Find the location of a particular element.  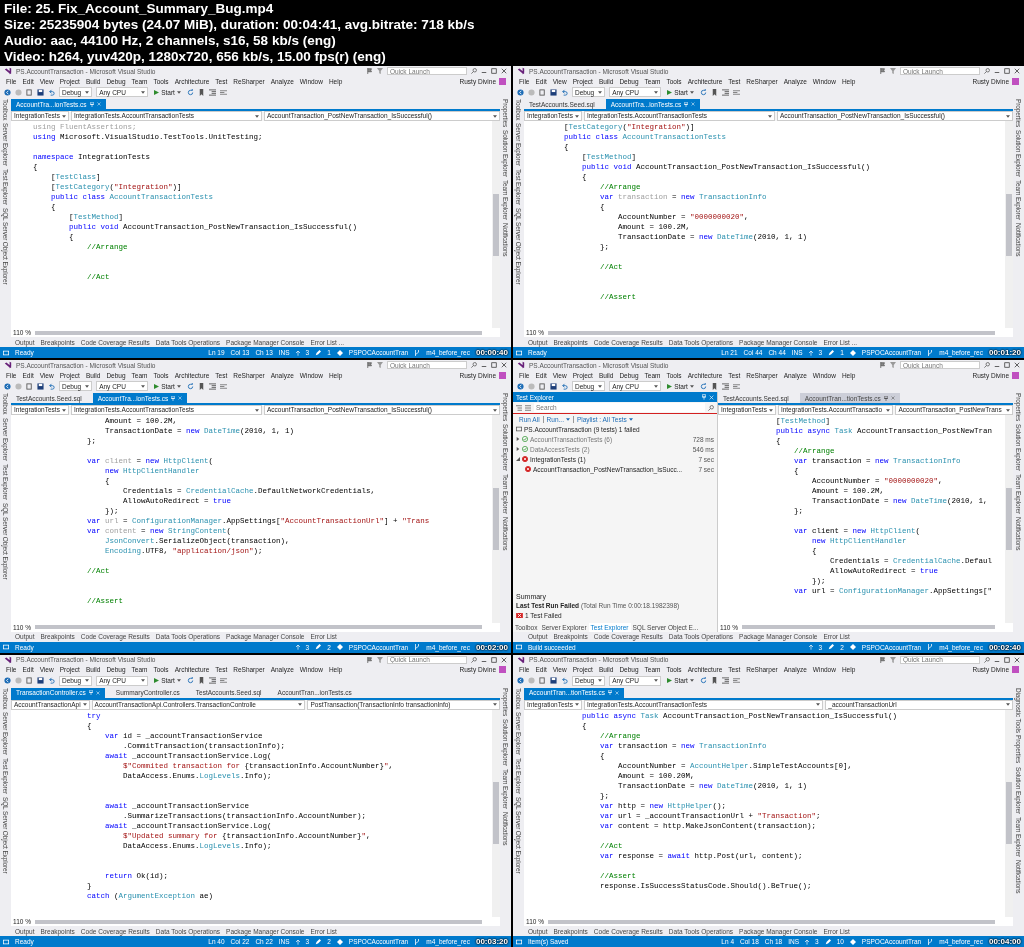

list-icon is located at coordinates (528, 407).